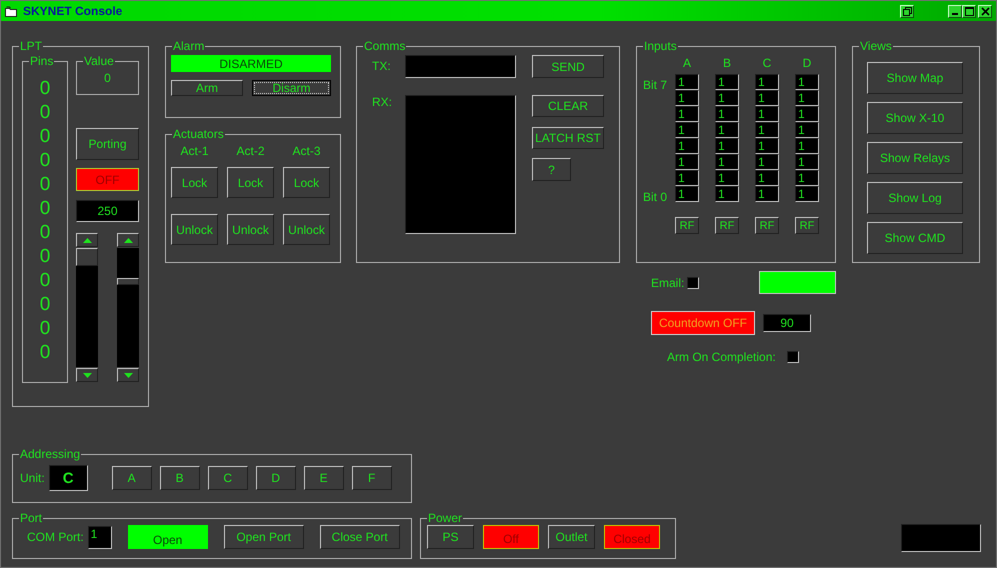 This screenshot has height=568, width=997. What do you see at coordinates (693, 282) in the screenshot?
I see `email-checkbox` at bounding box center [693, 282].